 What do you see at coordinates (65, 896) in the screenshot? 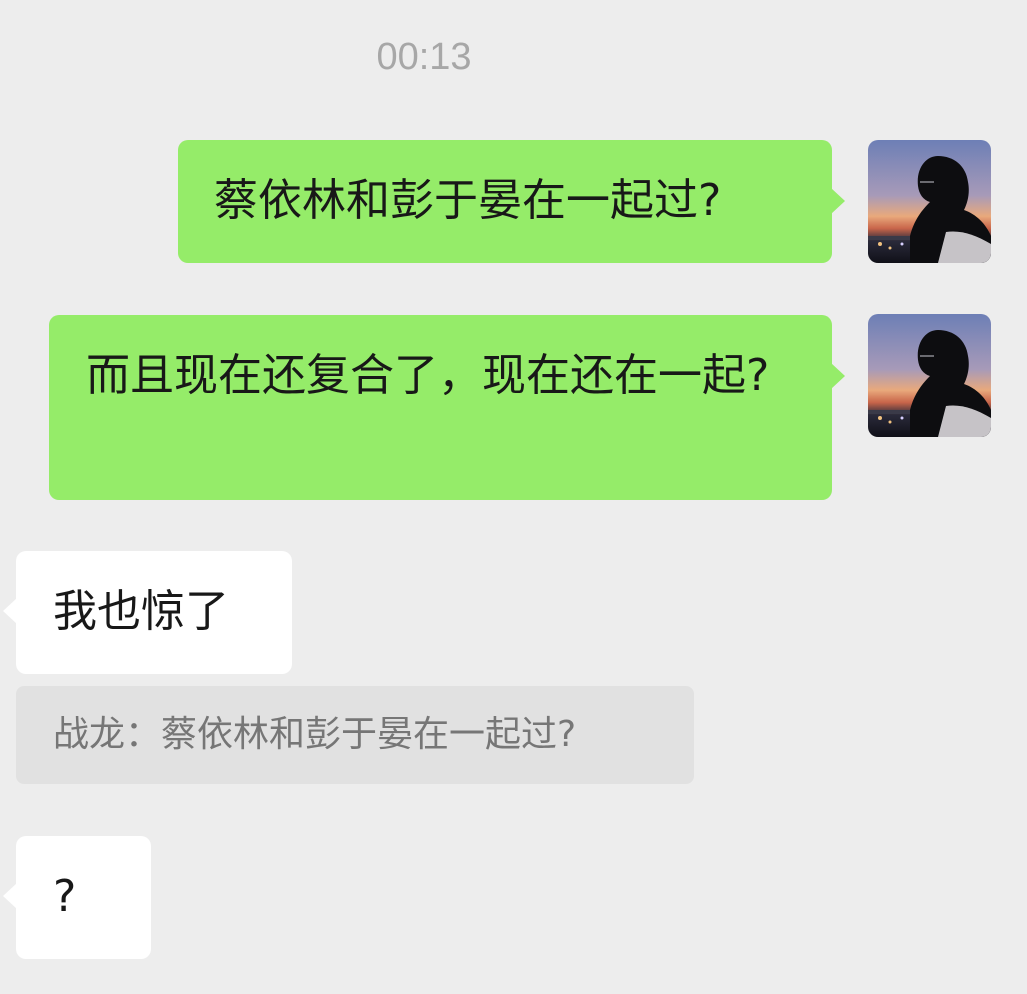
I see `message-text: ?` at bounding box center [65, 896].